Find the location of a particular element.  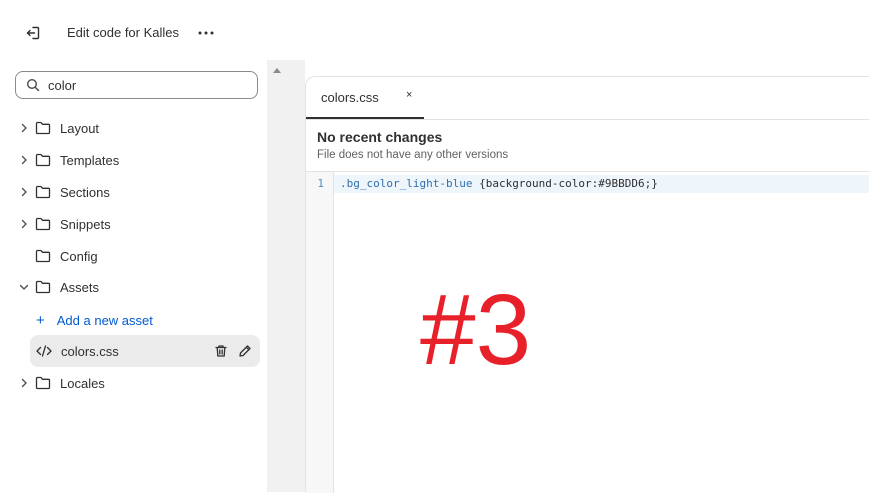

file-item-colors-css: colors.css is located at coordinates (145, 351).